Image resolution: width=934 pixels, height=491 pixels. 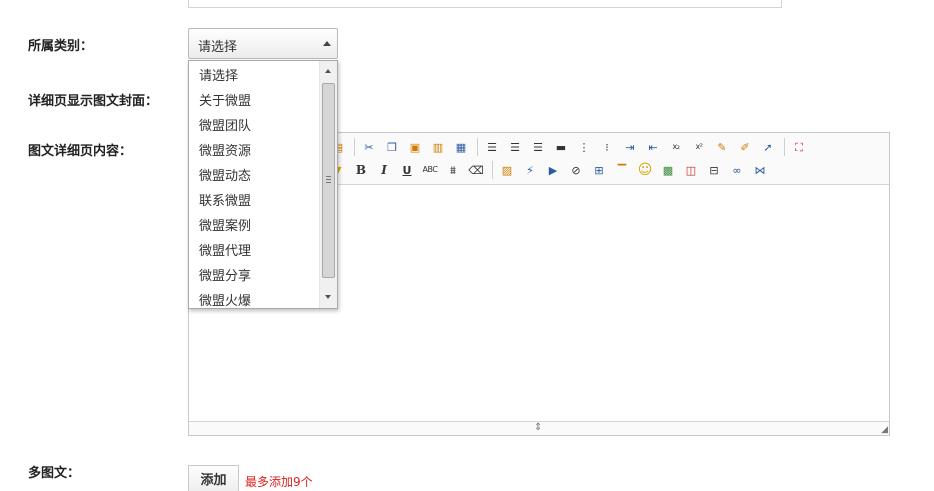 I want to click on italic-icon: I, so click(x=384, y=170).